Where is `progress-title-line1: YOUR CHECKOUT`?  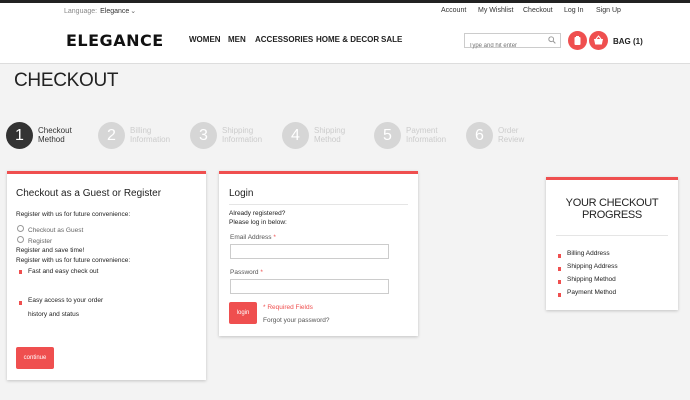
progress-title-line1: YOUR CHECKOUT is located at coordinates (612, 203).